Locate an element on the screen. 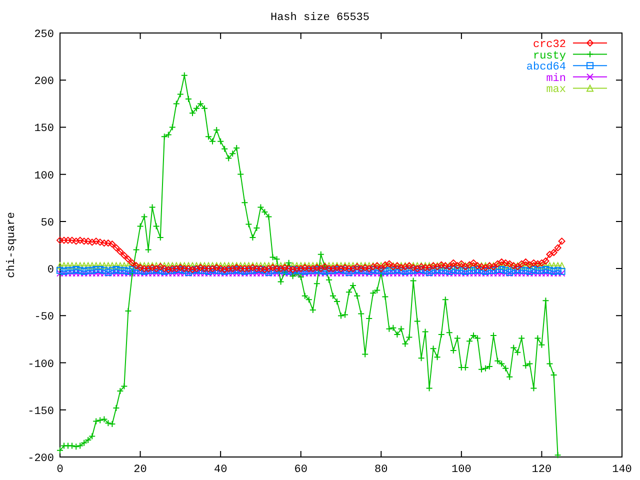 This screenshot has height=480, width=640. axis-tick-label: 250 is located at coordinates (44, 35).